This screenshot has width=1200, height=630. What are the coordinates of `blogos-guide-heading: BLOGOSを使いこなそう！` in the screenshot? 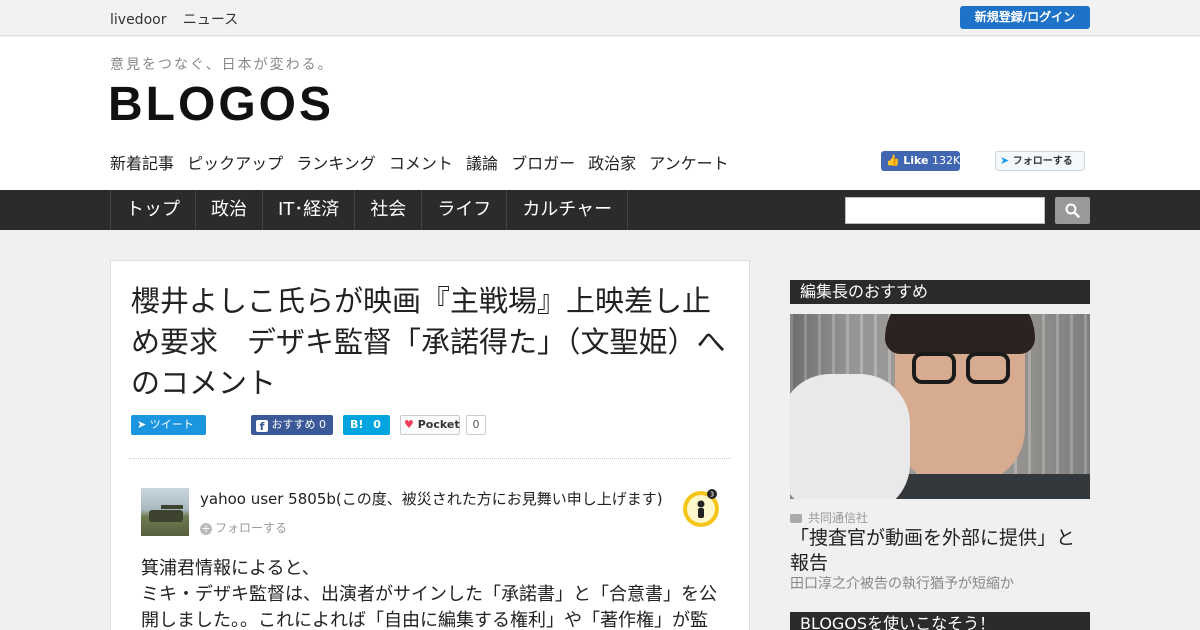 It's located at (940, 621).